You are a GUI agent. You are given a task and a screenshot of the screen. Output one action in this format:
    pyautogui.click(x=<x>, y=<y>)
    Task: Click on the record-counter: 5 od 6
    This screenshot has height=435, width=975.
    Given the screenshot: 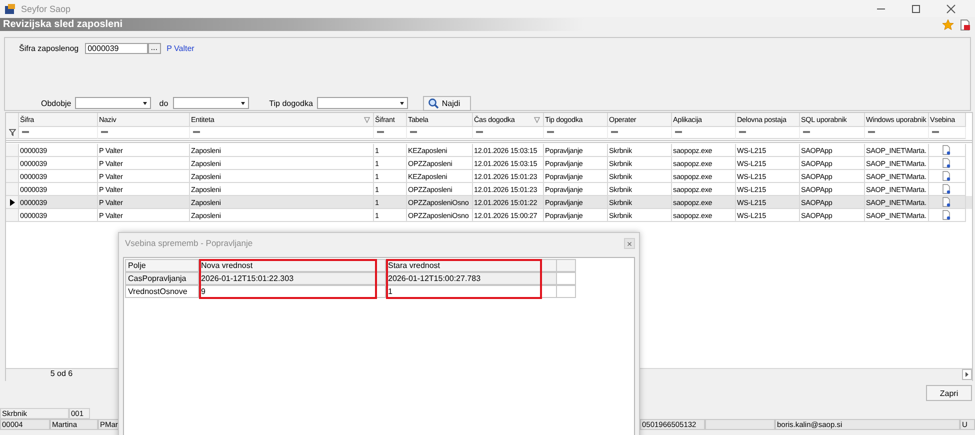 What is the action you would take?
    pyautogui.click(x=61, y=374)
    